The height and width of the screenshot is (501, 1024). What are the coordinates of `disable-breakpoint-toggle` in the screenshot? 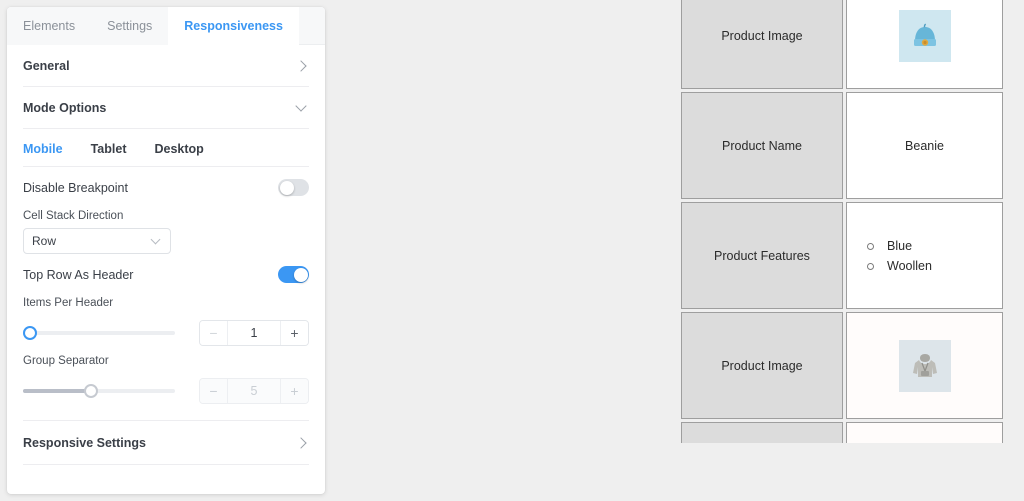 It's located at (293, 187).